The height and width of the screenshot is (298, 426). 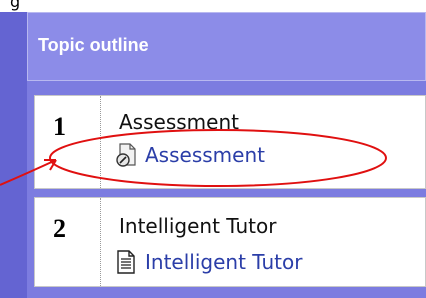 What do you see at coordinates (59, 228) in the screenshot?
I see `section-number: 2` at bounding box center [59, 228].